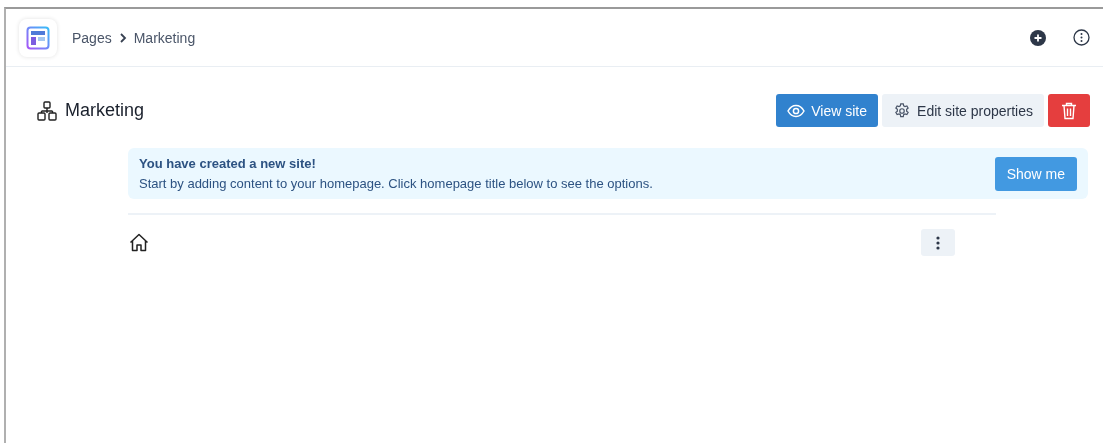 The image size is (1103, 443). Describe the element at coordinates (1081, 37) in the screenshot. I see `info-icon` at that location.